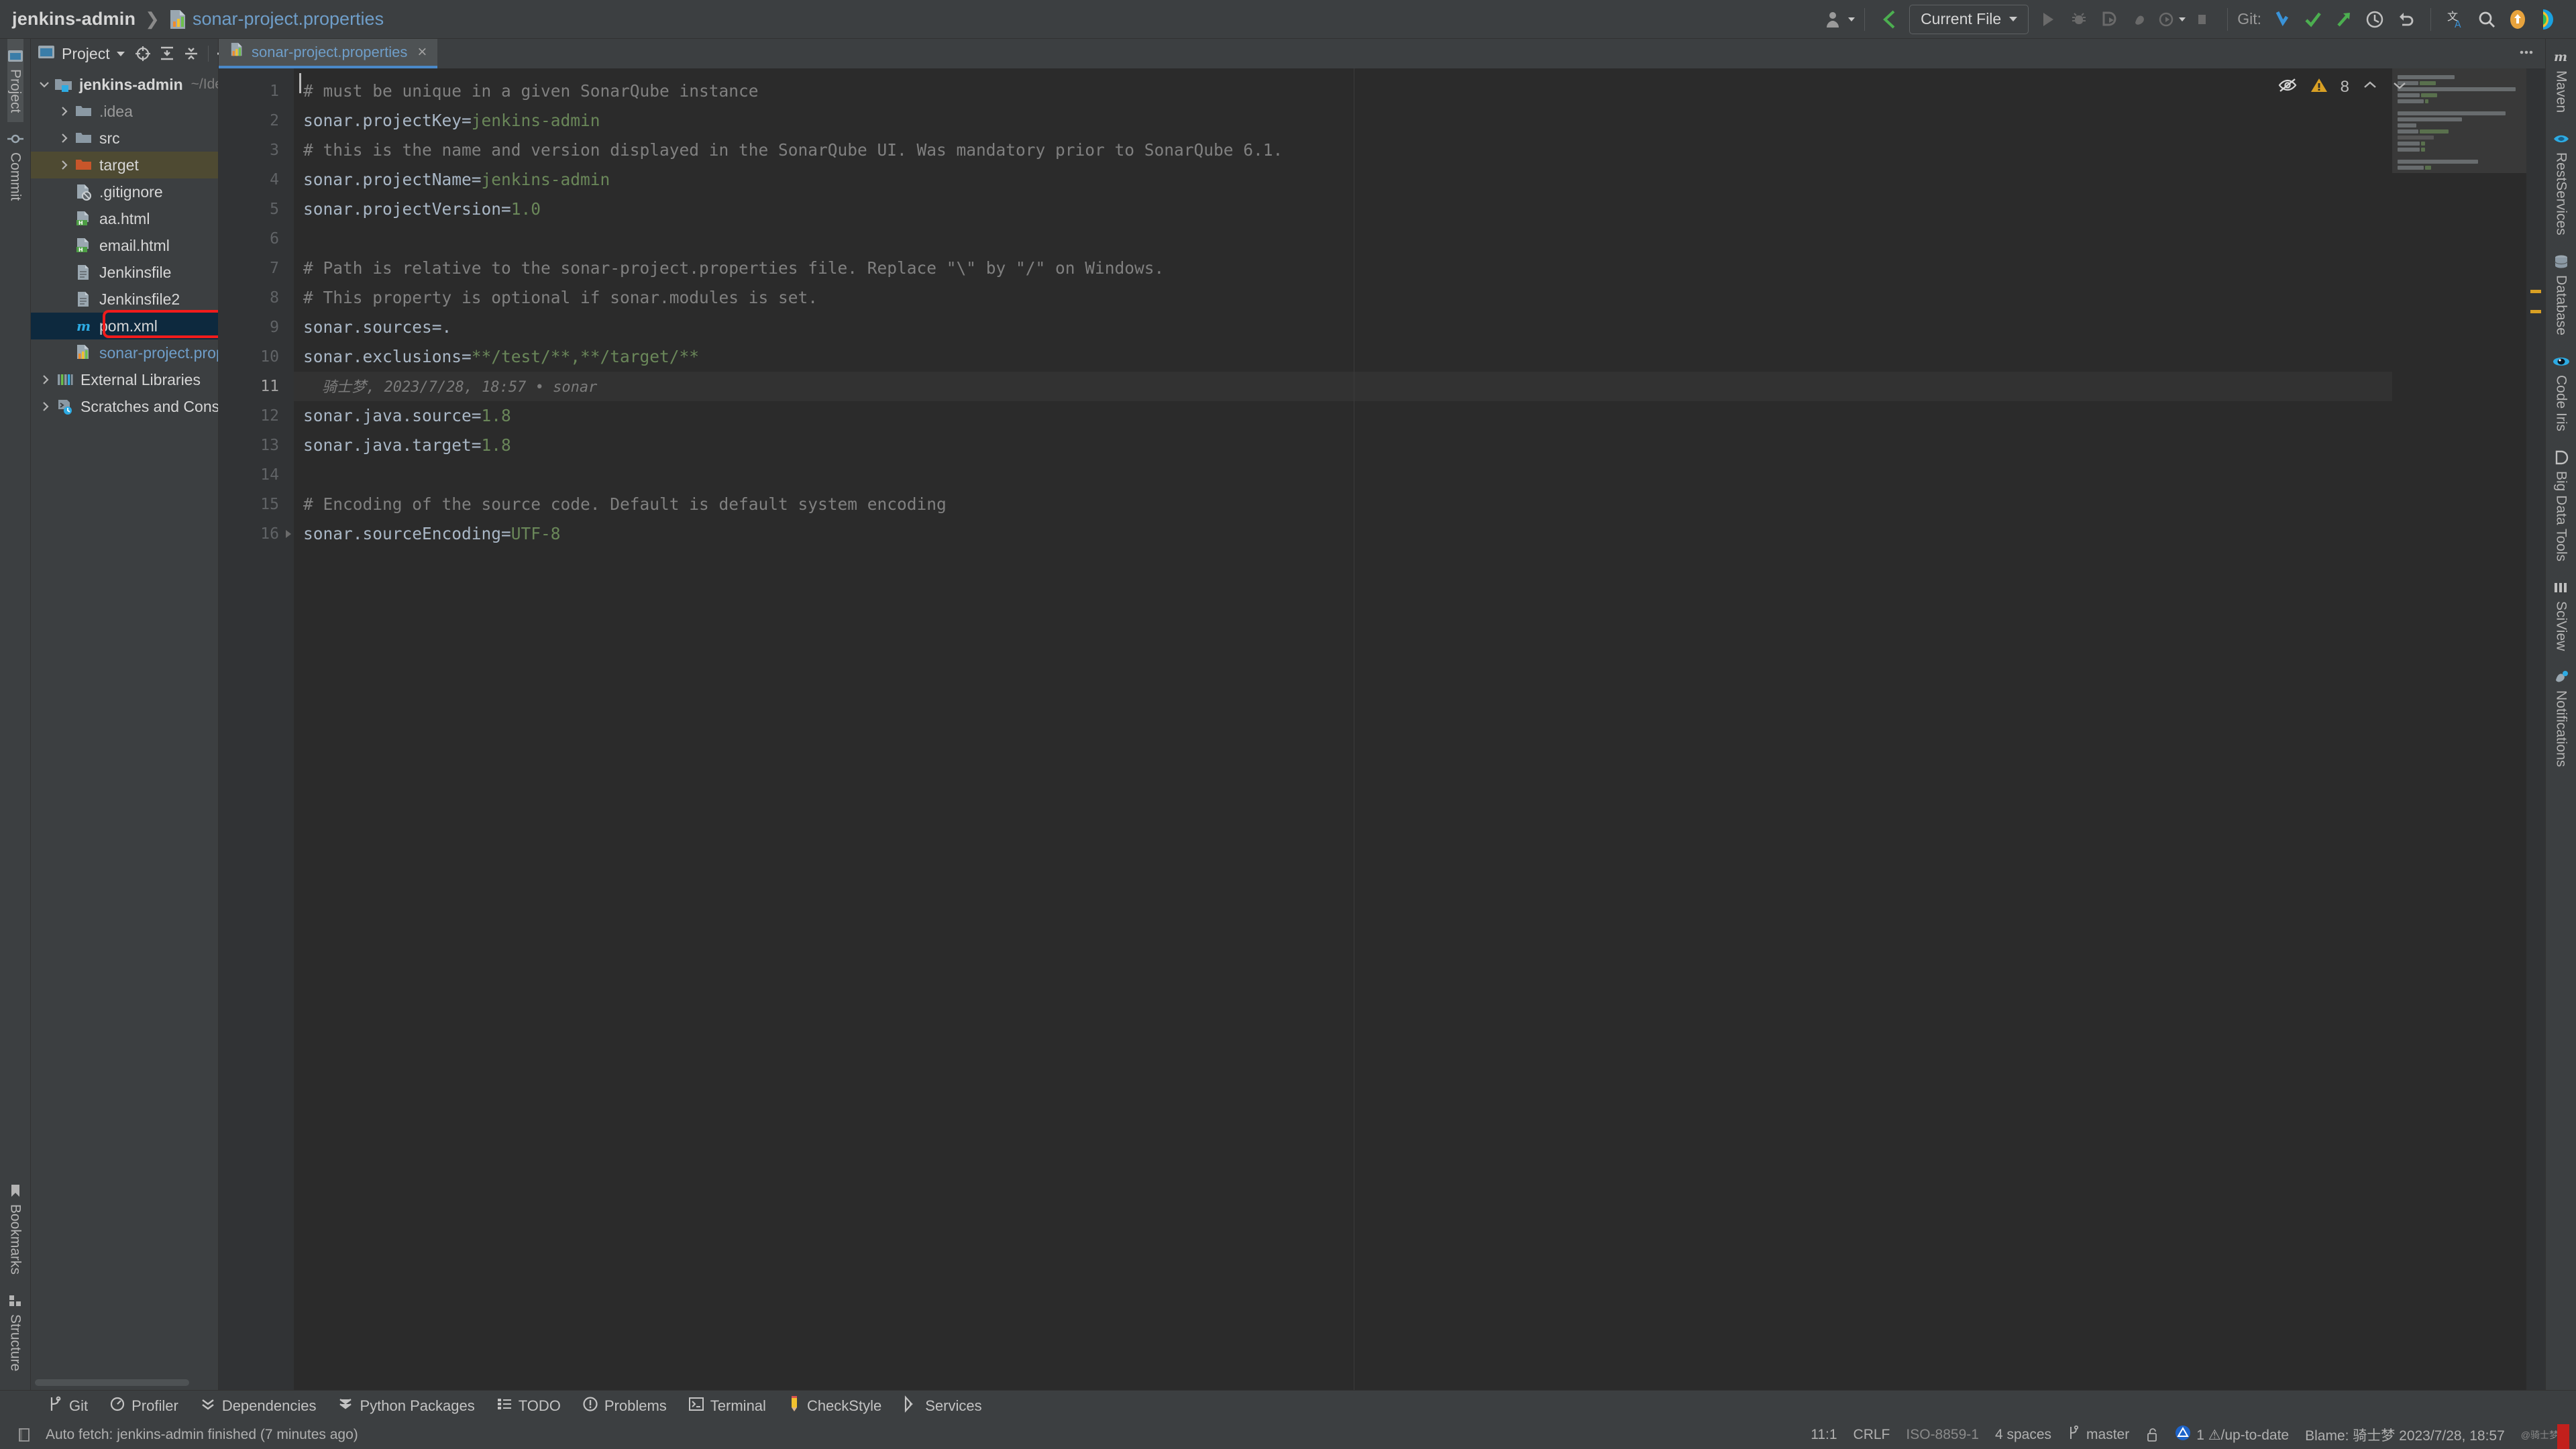 The width and height of the screenshot is (2576, 1449). Describe the element at coordinates (1969, 19) in the screenshot. I see `run-configuration-selector: Current File` at that location.